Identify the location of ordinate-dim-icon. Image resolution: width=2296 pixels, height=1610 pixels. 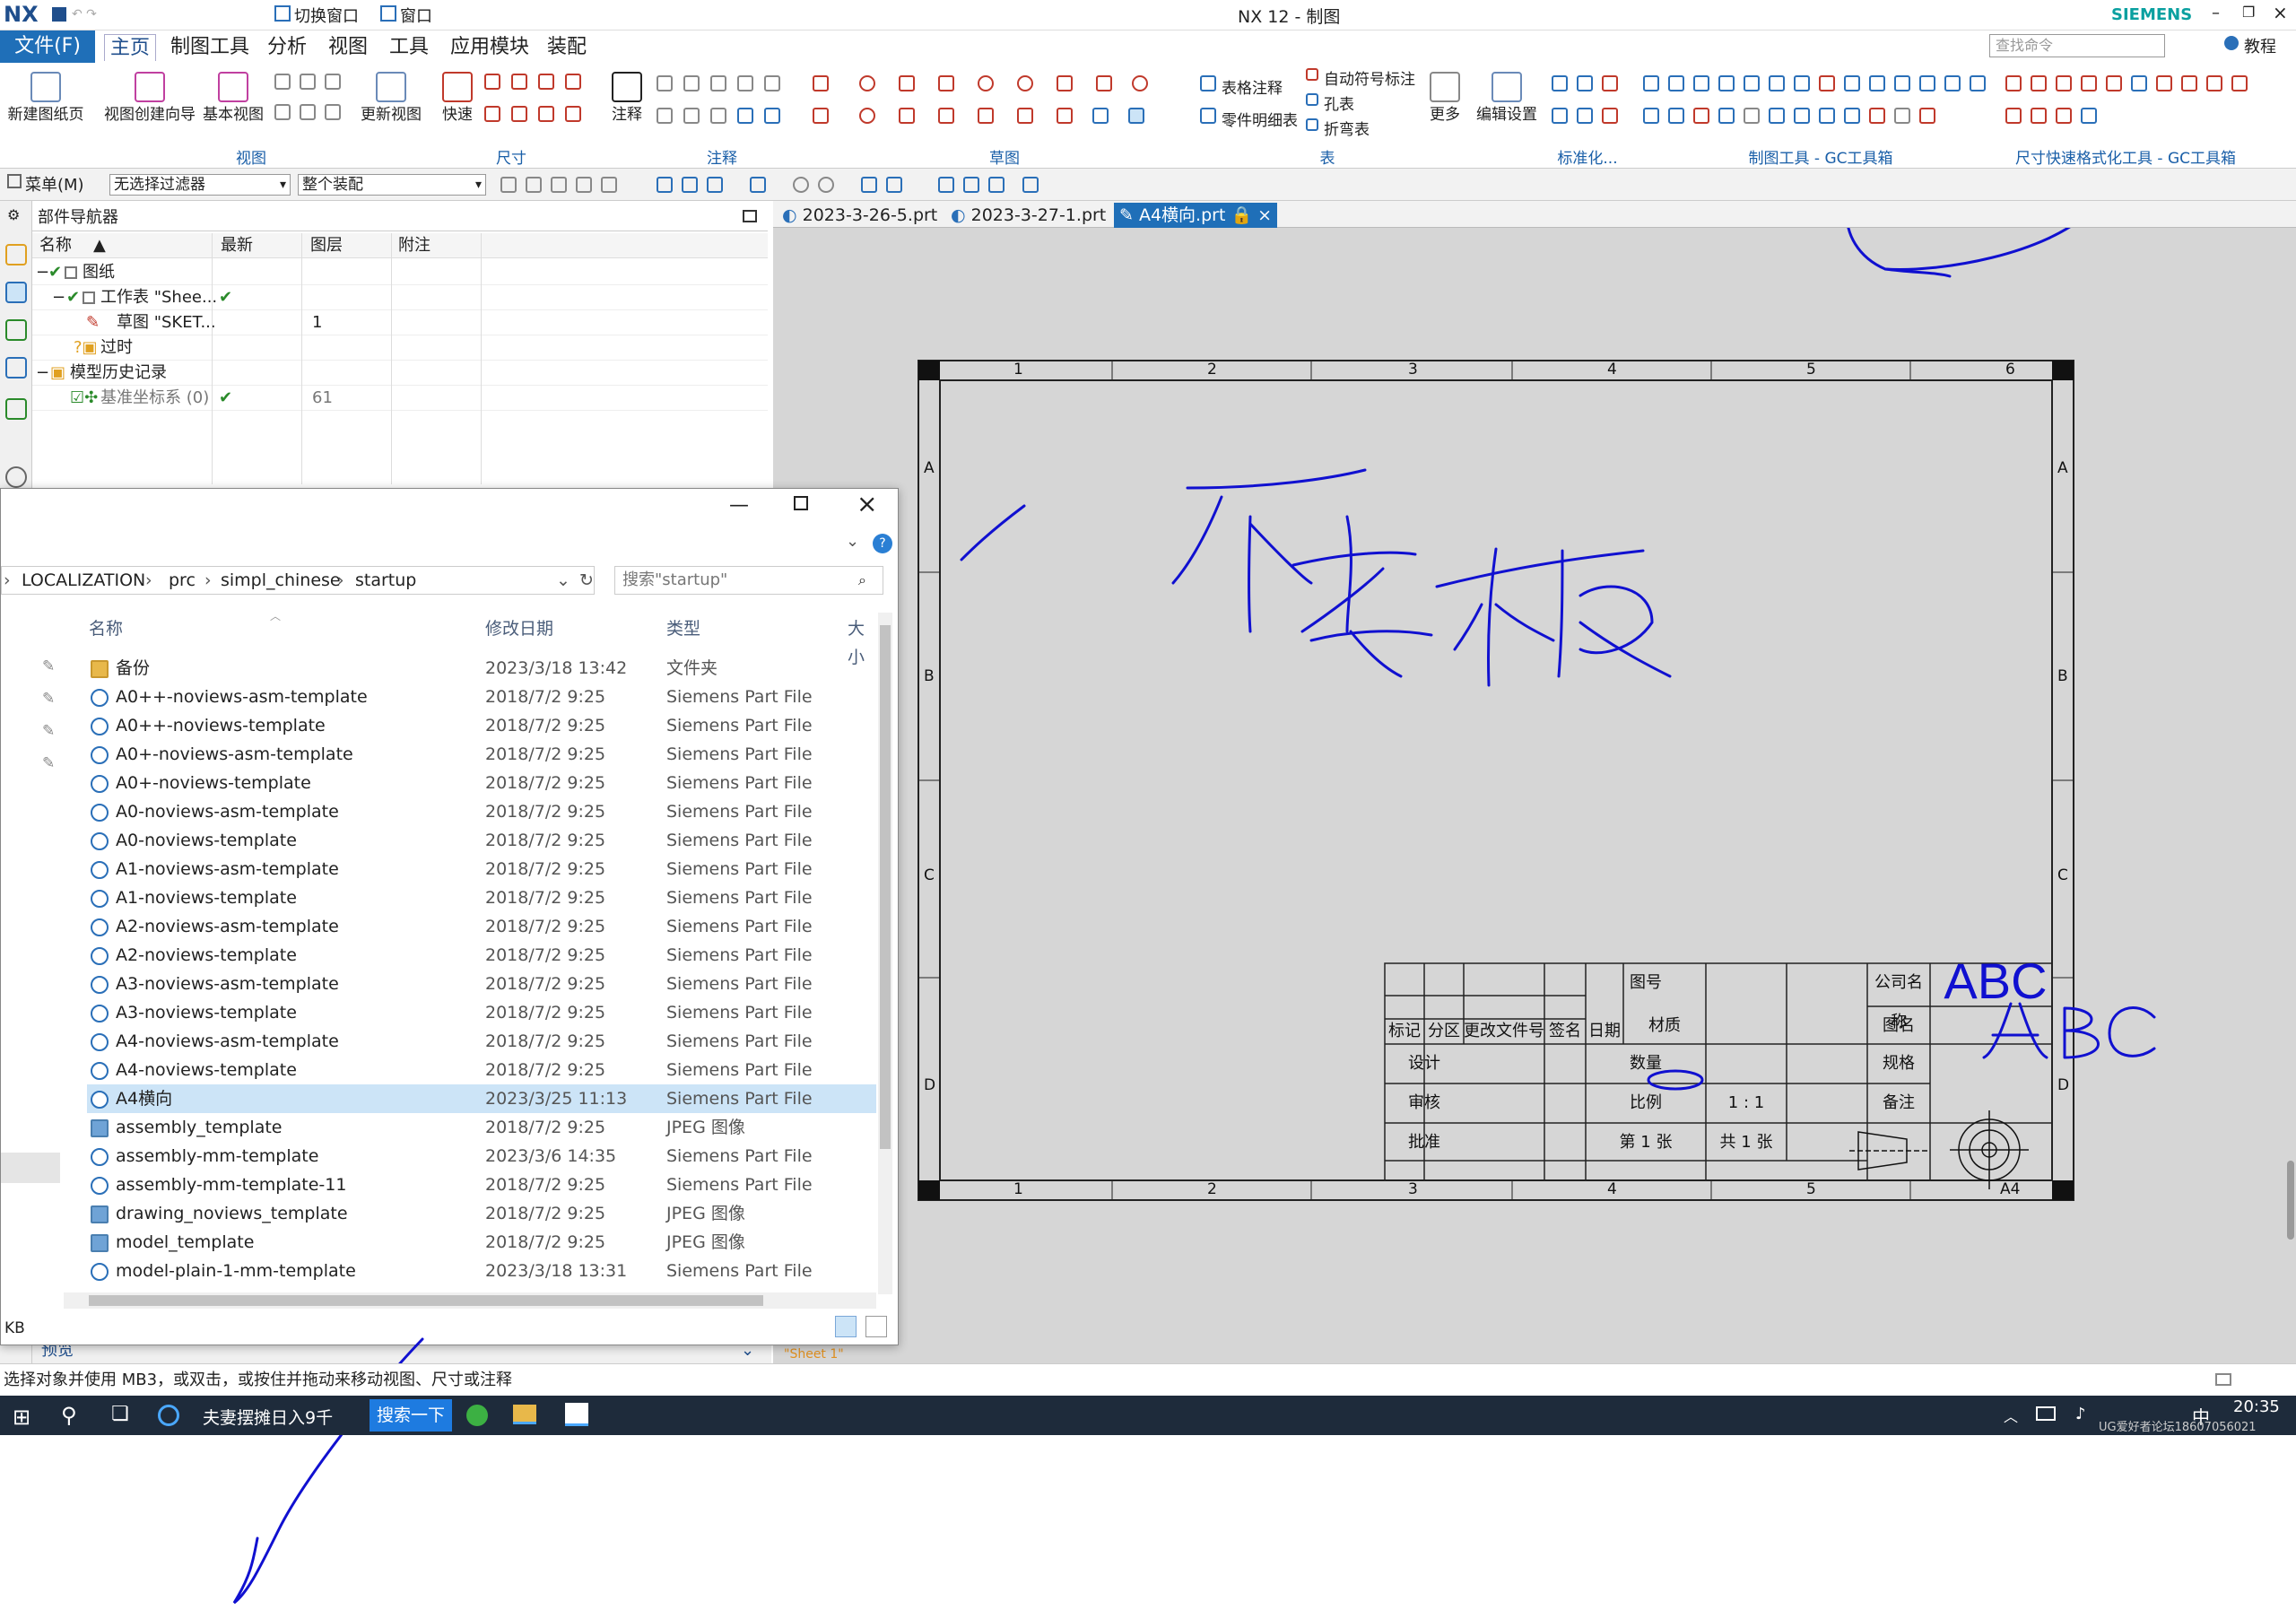
(573, 114).